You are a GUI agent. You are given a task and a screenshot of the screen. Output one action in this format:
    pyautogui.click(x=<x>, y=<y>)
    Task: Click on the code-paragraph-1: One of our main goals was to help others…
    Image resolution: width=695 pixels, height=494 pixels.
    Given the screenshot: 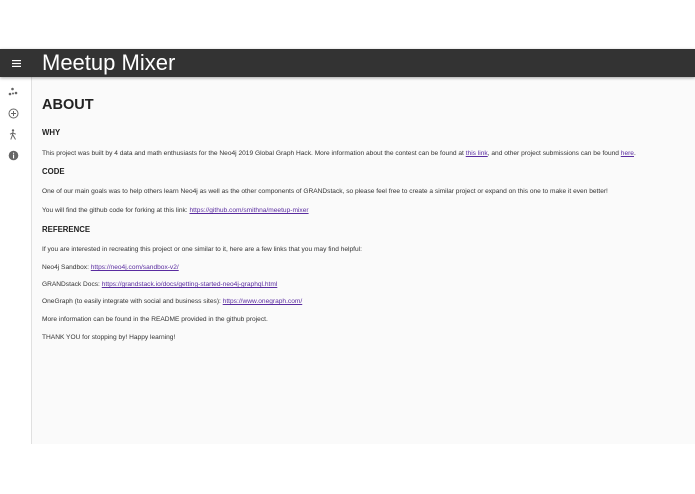 What is the action you would take?
    pyautogui.click(x=325, y=191)
    